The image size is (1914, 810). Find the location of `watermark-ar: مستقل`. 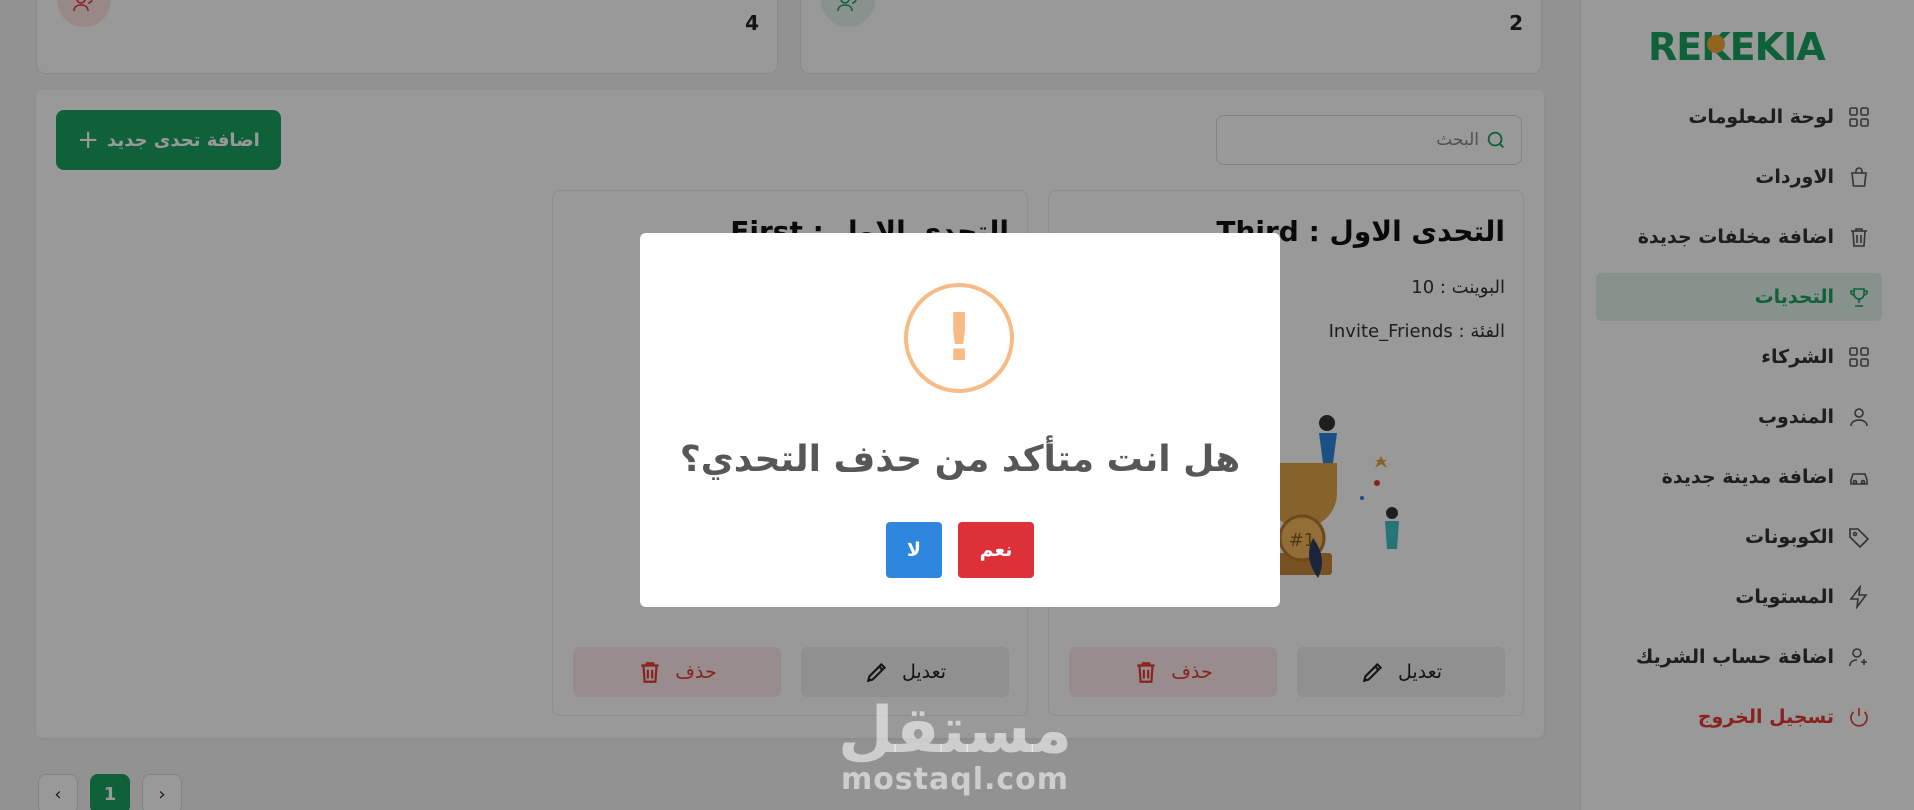

watermark-ar: مستقل is located at coordinates (955, 731).